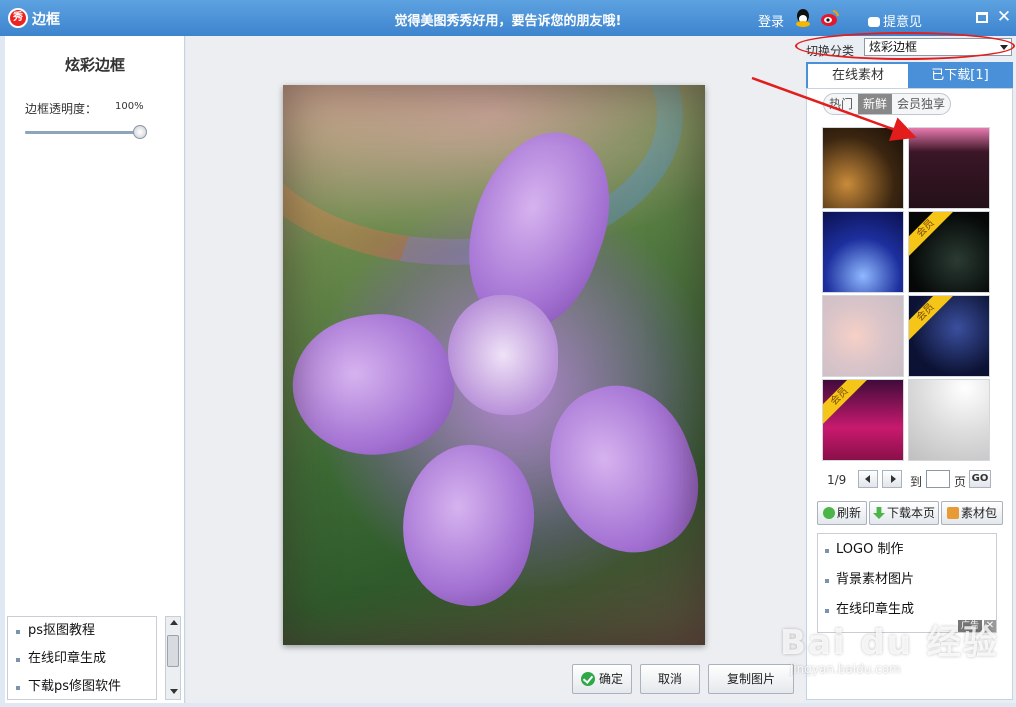  Describe the element at coordinates (960, 482) in the screenshot. I see `page-unit-label: 页` at that location.